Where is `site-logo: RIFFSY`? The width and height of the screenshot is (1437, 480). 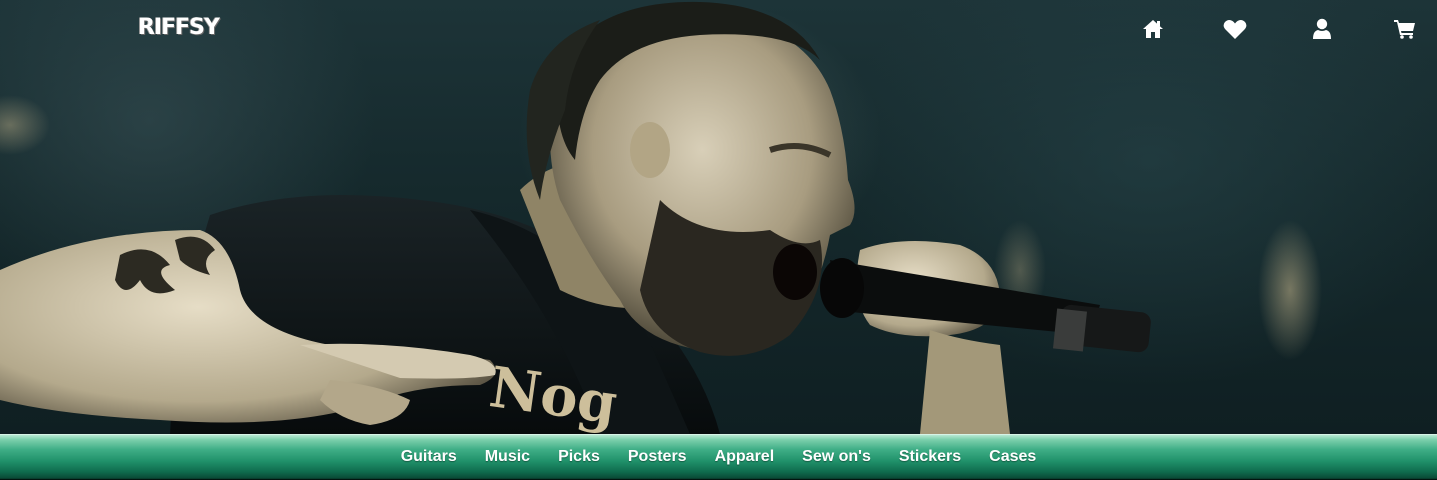
site-logo: RIFFSY is located at coordinates (179, 27).